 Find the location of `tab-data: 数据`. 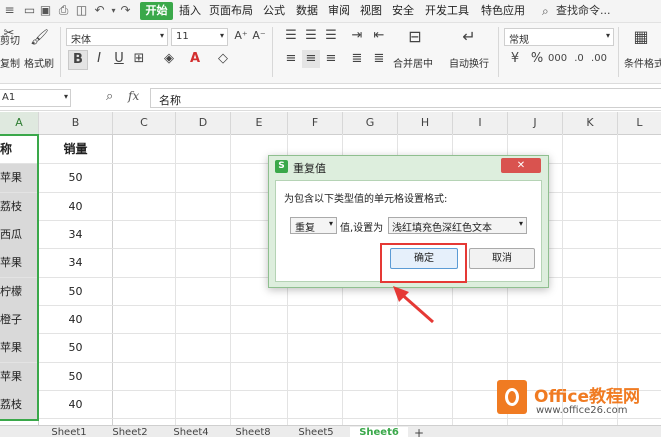

tab-data: 数据 is located at coordinates (307, 11).